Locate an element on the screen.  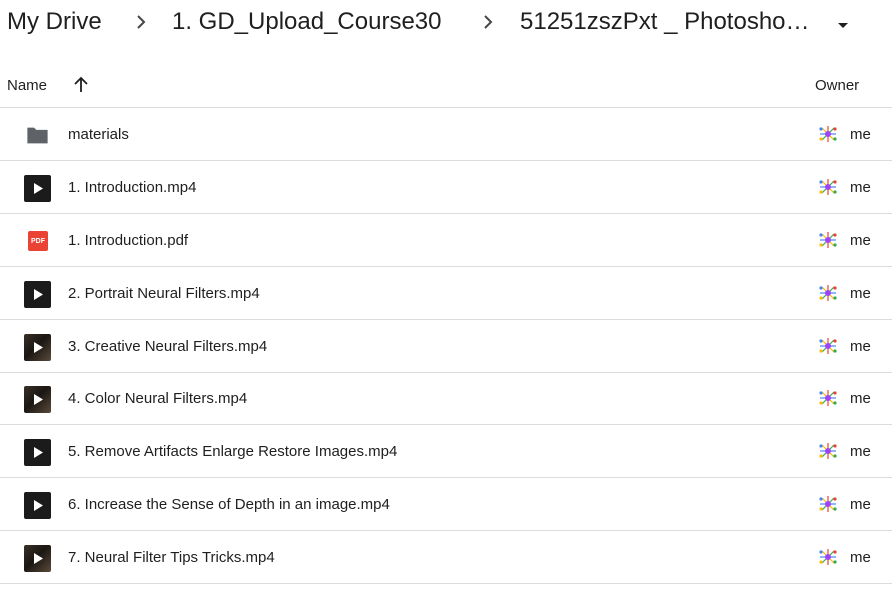
column-name-header: Name is located at coordinates (27, 85).